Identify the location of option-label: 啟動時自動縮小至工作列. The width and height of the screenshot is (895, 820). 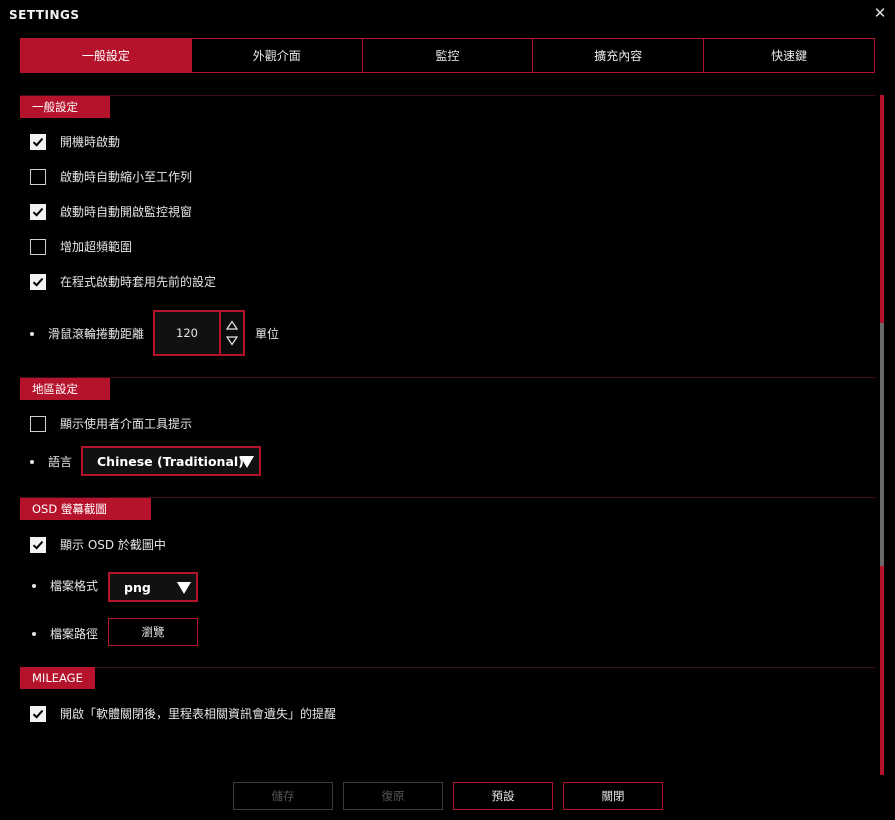
(126, 177).